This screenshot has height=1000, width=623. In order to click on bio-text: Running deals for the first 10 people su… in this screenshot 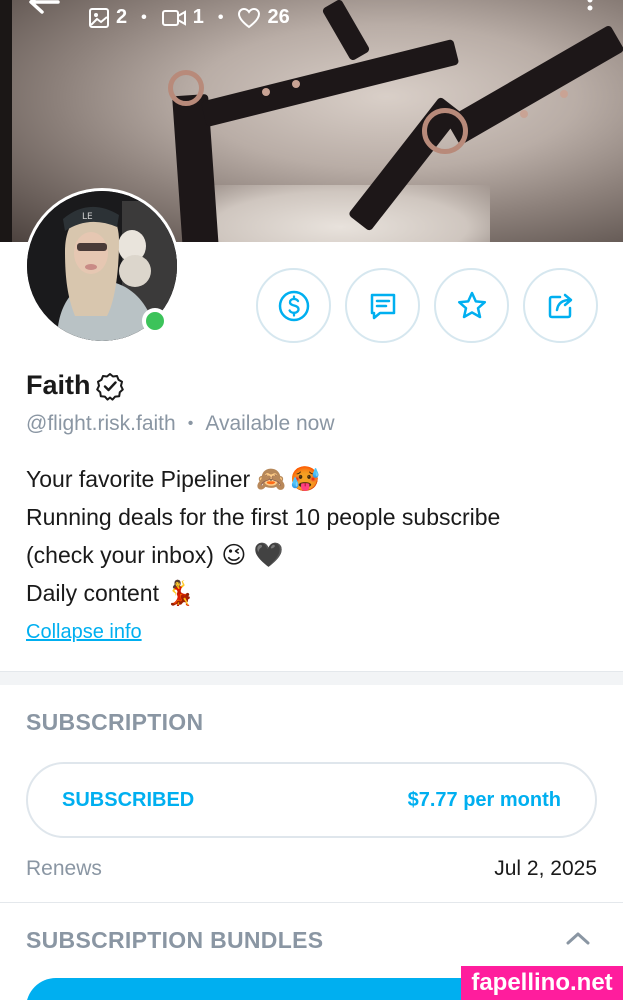, I will do `click(263, 517)`.